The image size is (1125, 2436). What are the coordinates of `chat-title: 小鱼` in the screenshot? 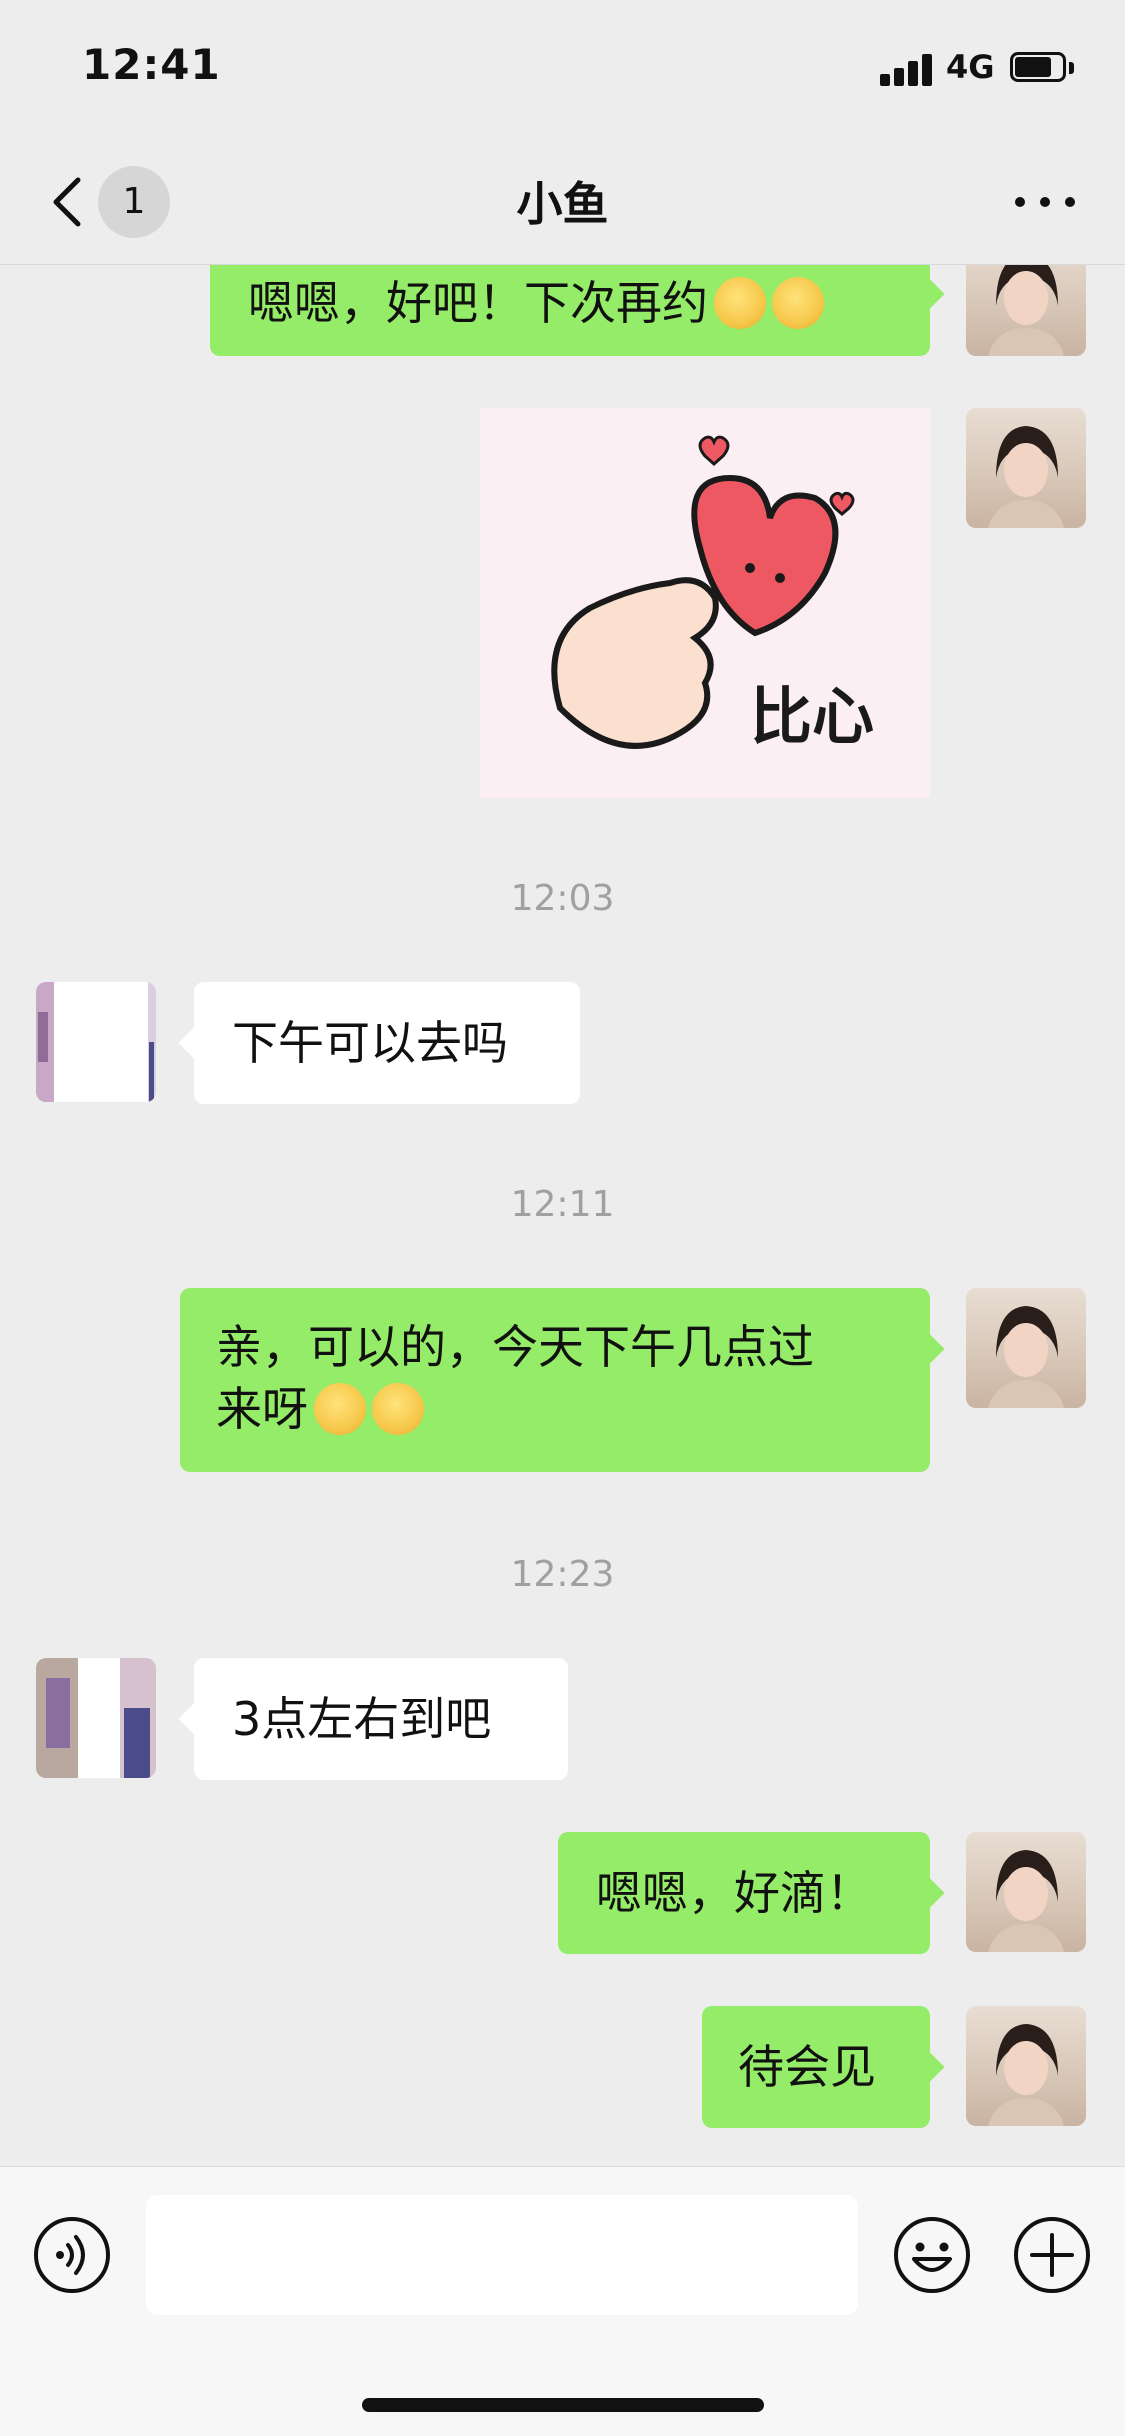 It's located at (562, 204).